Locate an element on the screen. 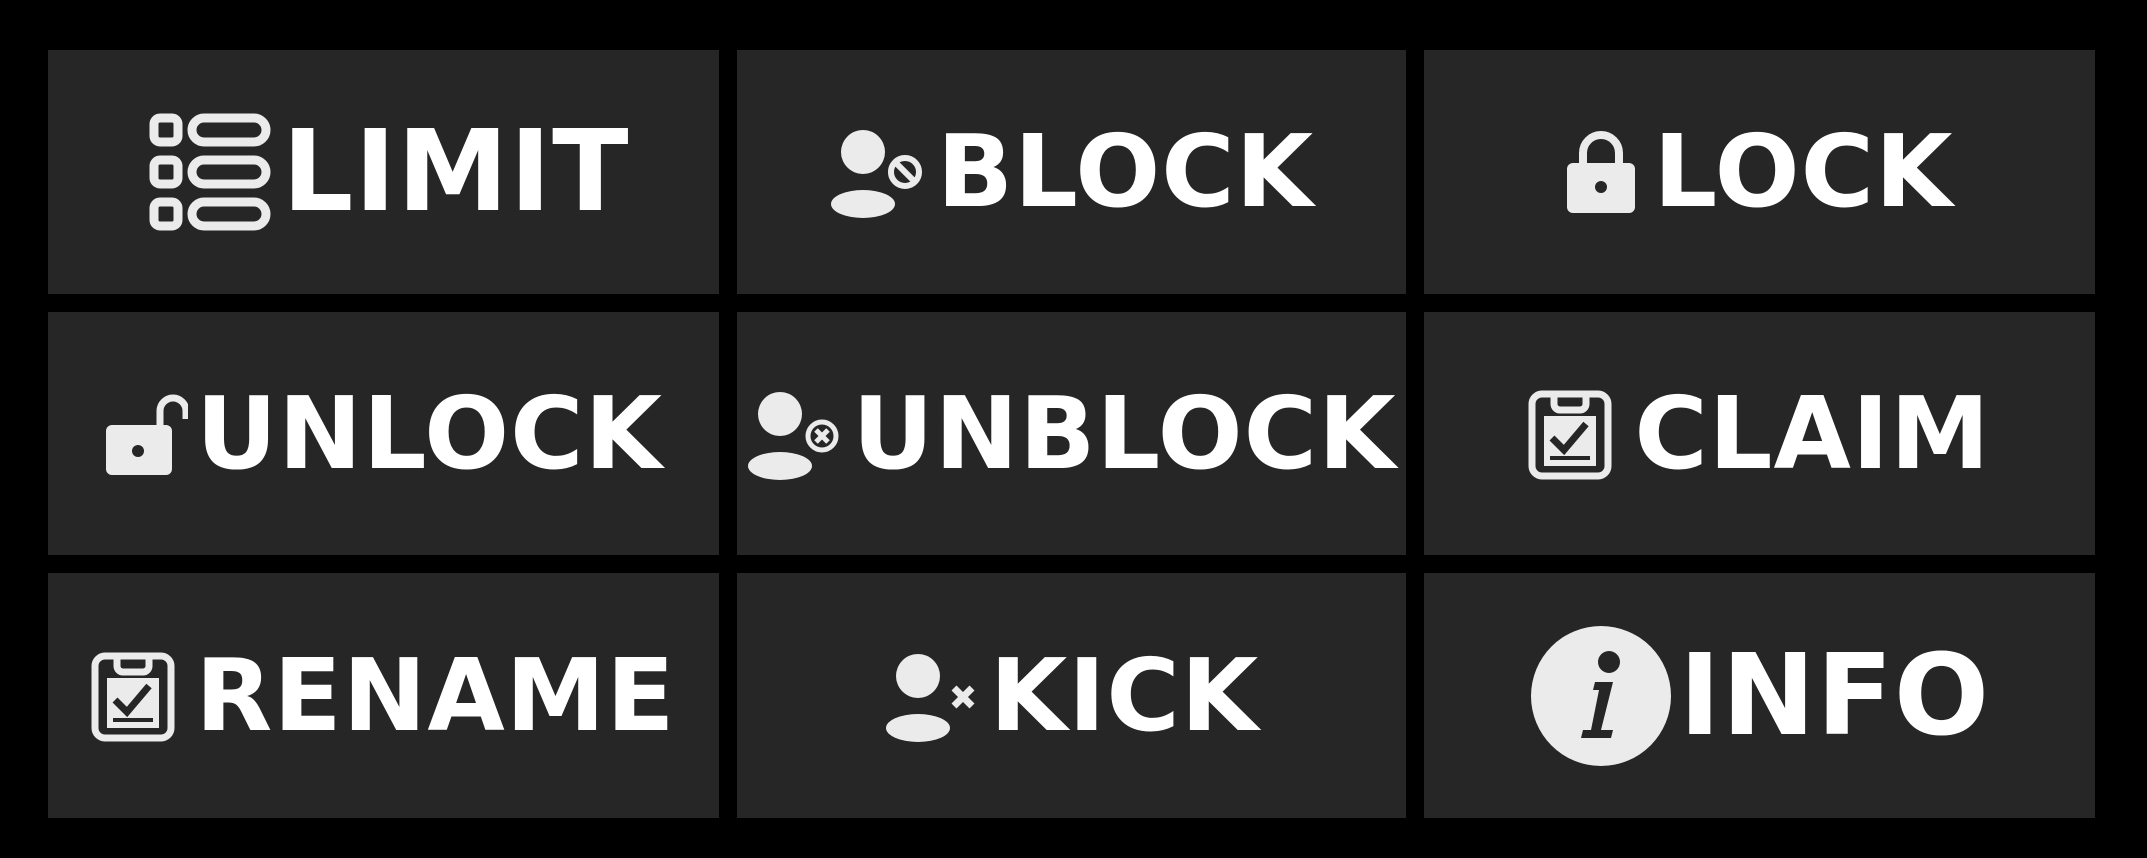  kick-button: KICK is located at coordinates (1071, 695).